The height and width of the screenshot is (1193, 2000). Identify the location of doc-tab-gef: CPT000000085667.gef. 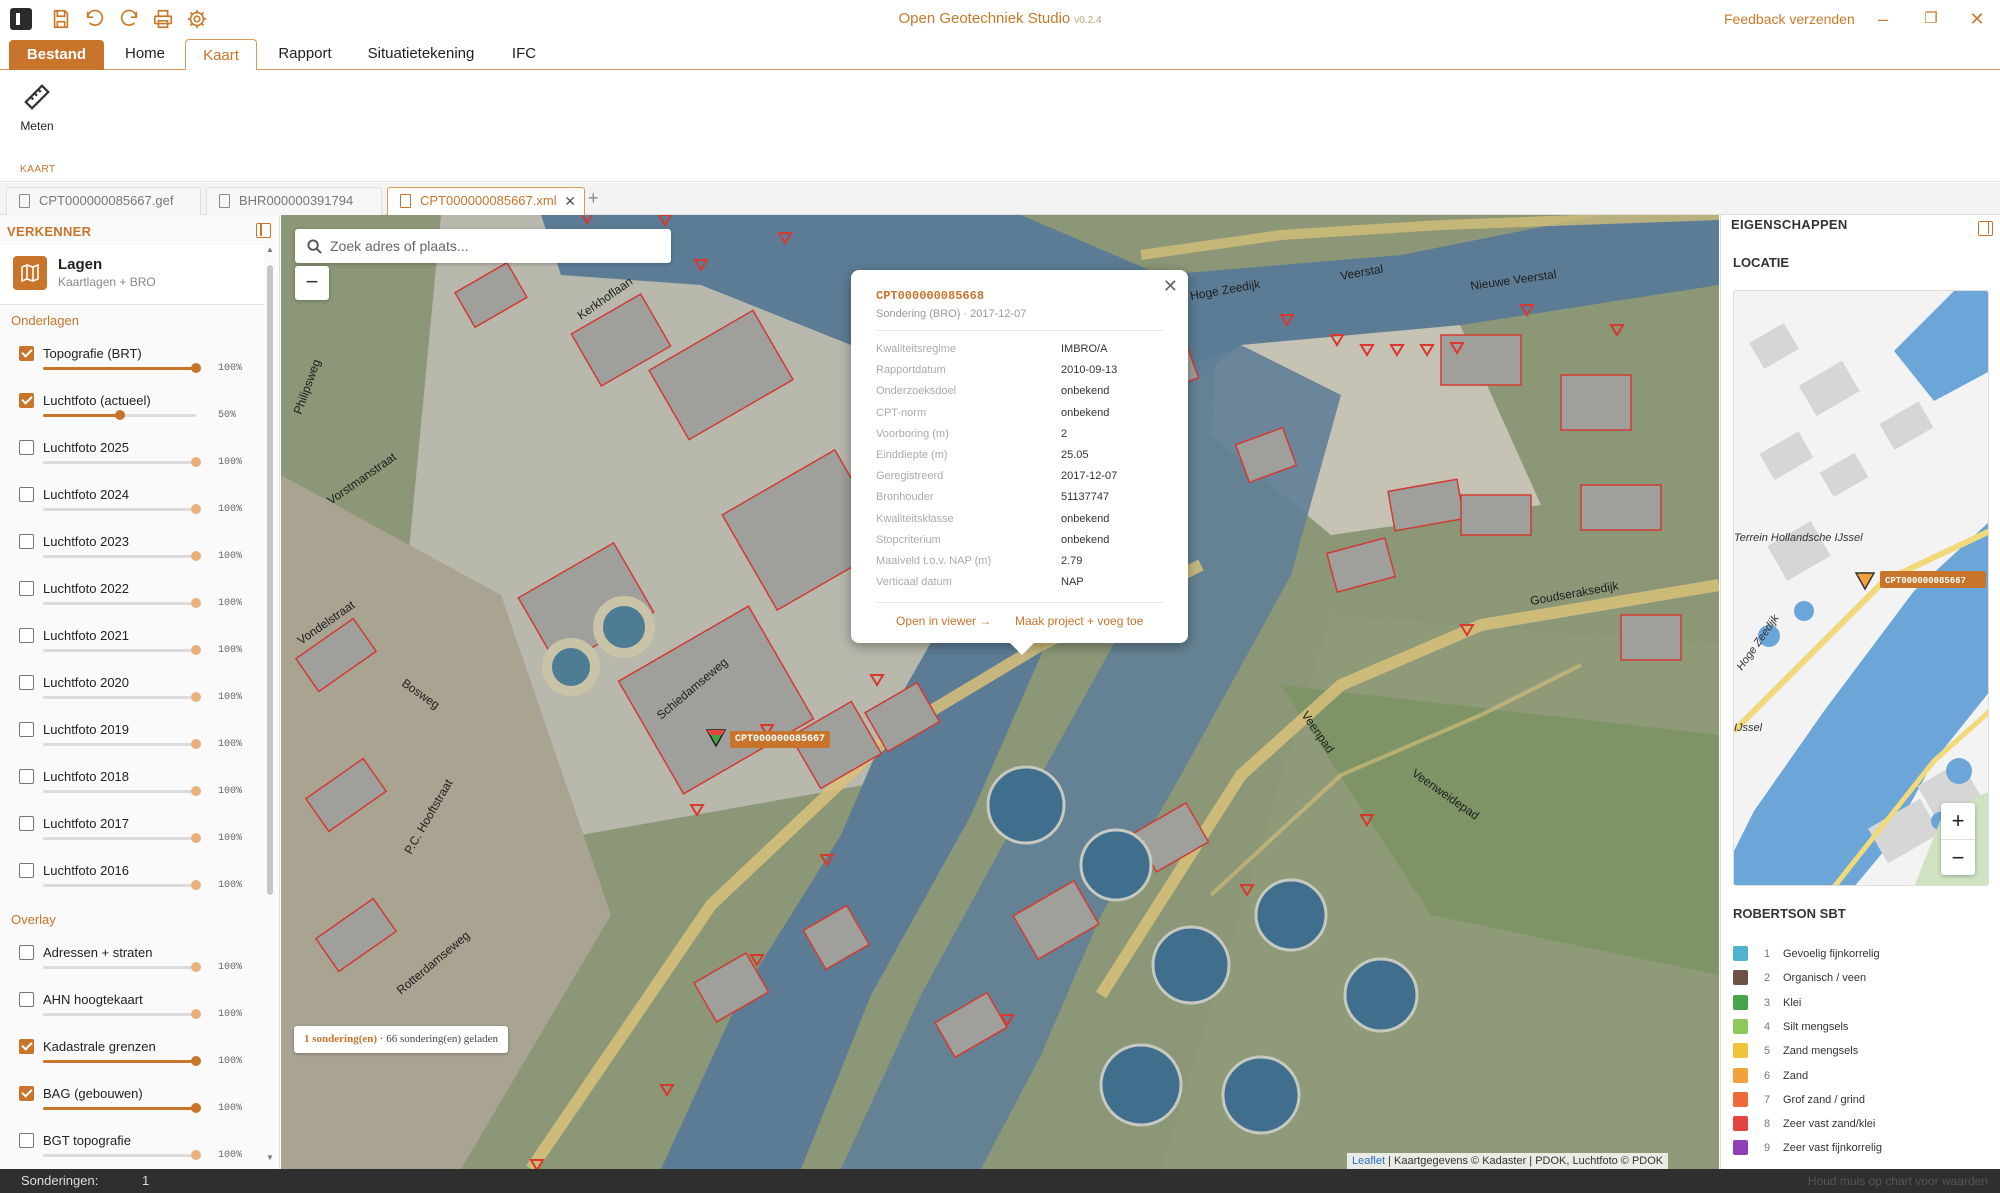
(103, 201).